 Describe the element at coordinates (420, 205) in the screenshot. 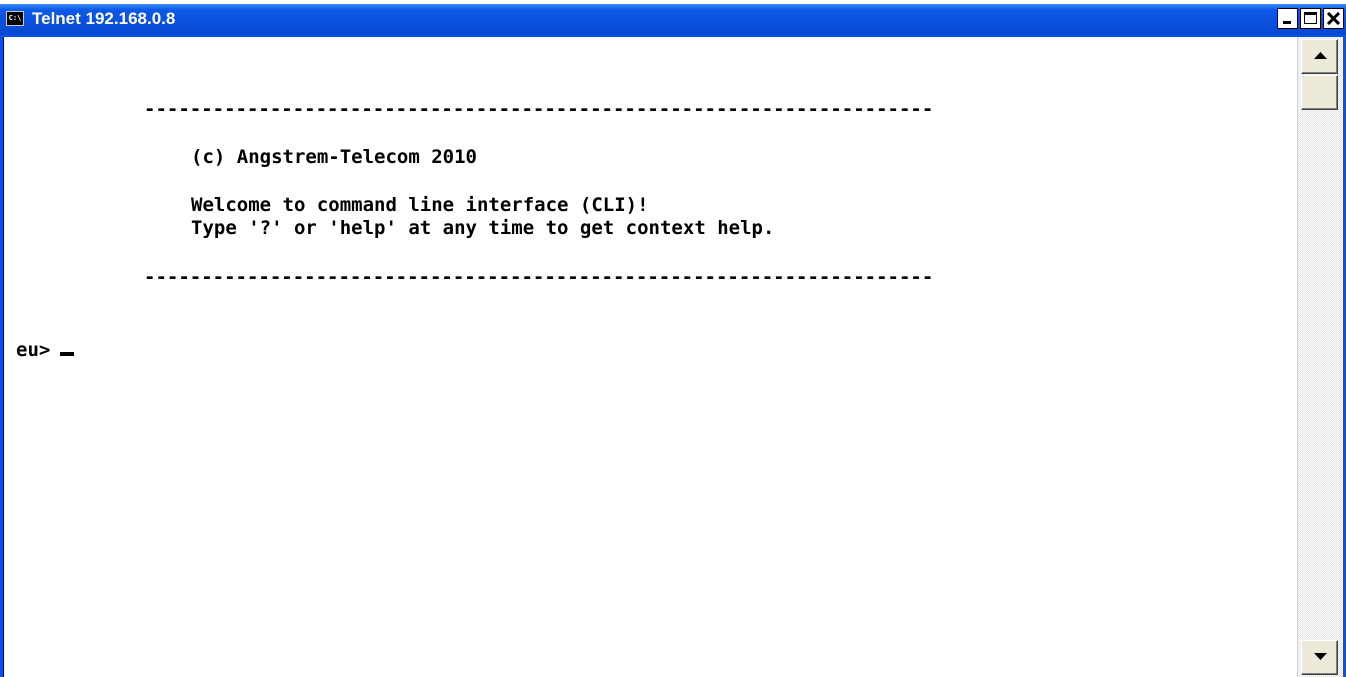

I see `welcome-text: Welcome to command line interface (CLI)!` at that location.